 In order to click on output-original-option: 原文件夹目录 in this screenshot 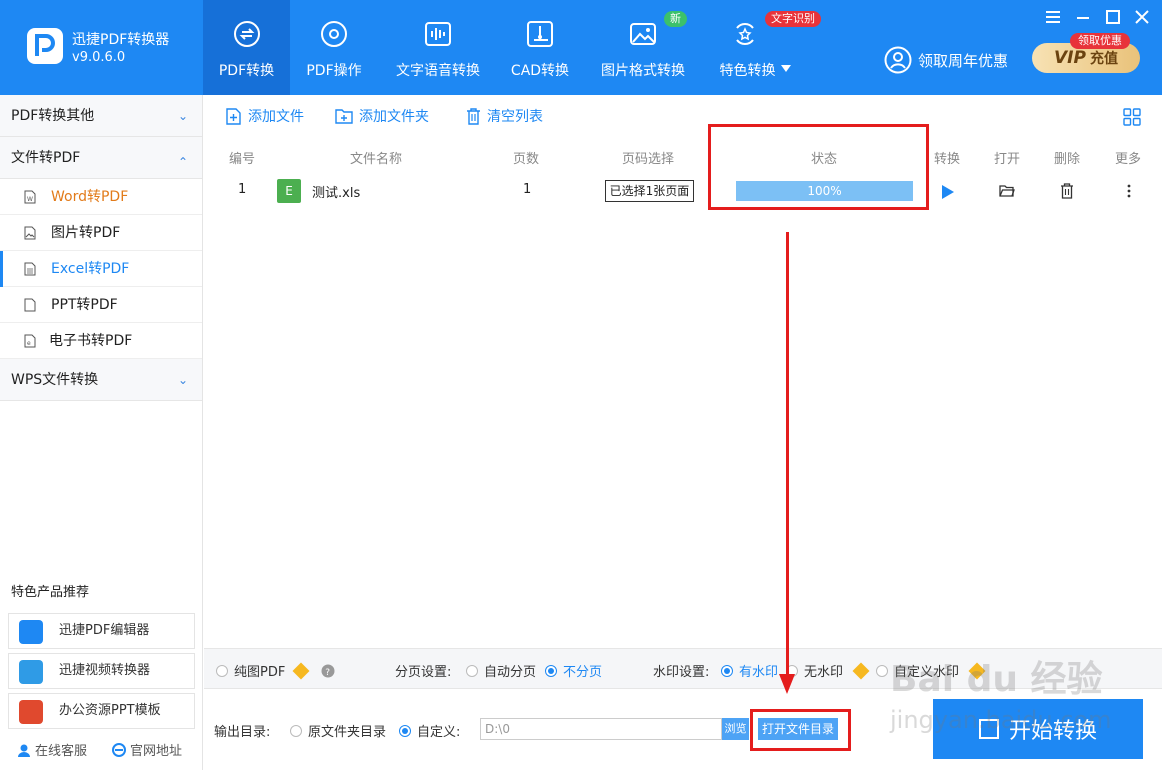, I will do `click(338, 730)`.